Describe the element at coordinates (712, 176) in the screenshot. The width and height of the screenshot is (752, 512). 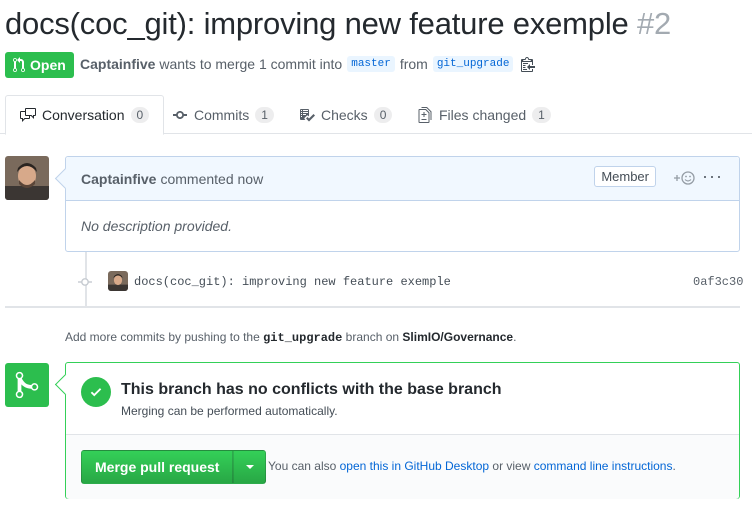
I see `more-options-icon: ···` at that location.